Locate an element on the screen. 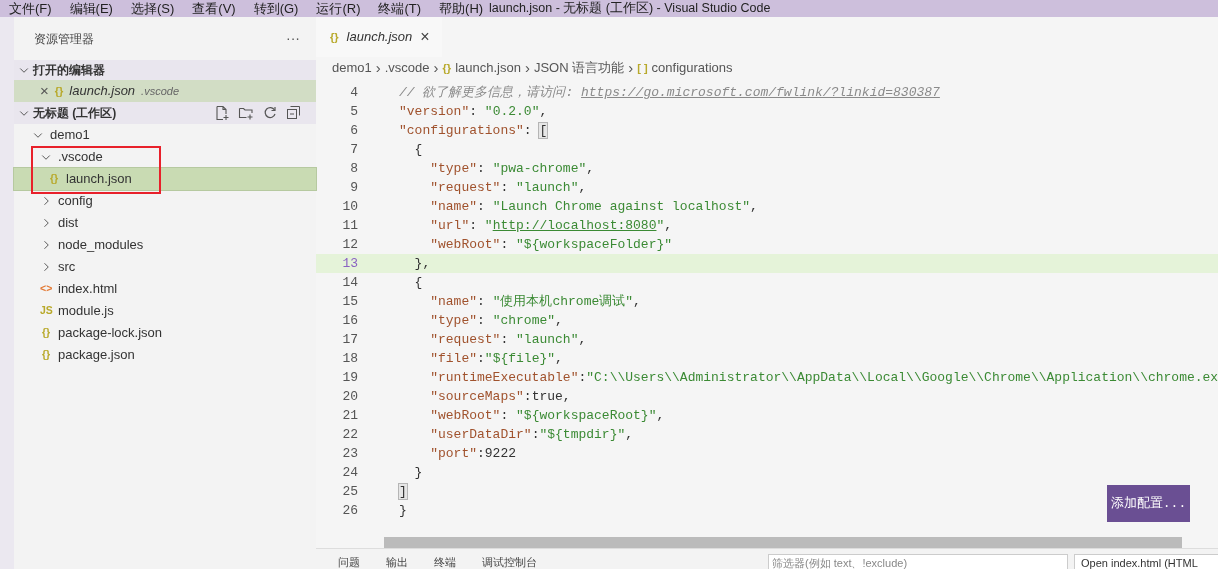 This screenshot has width=1218, height=569. file-name: index.html is located at coordinates (88, 289).